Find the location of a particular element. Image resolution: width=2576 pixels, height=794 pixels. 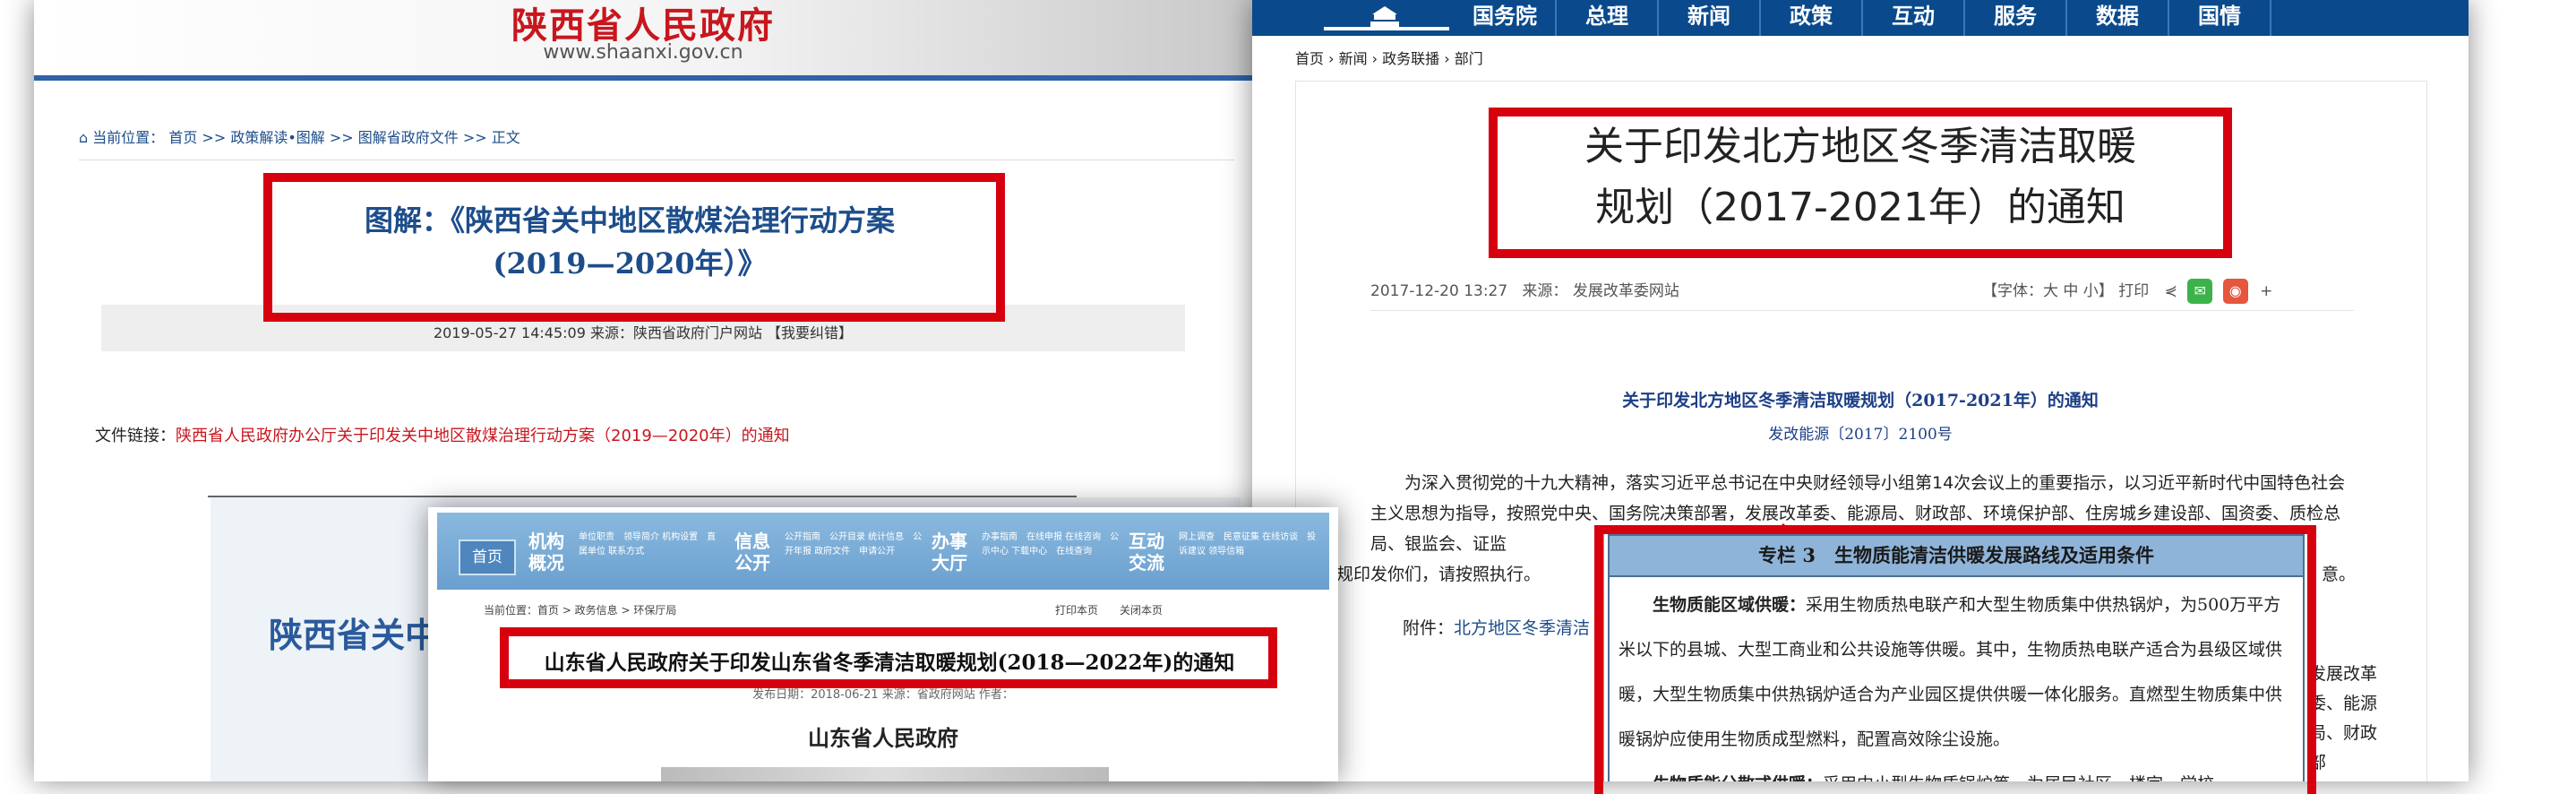

breadcrumb: 当前位置：首页 > 政务信息 > 环保厅局 is located at coordinates (580, 609).